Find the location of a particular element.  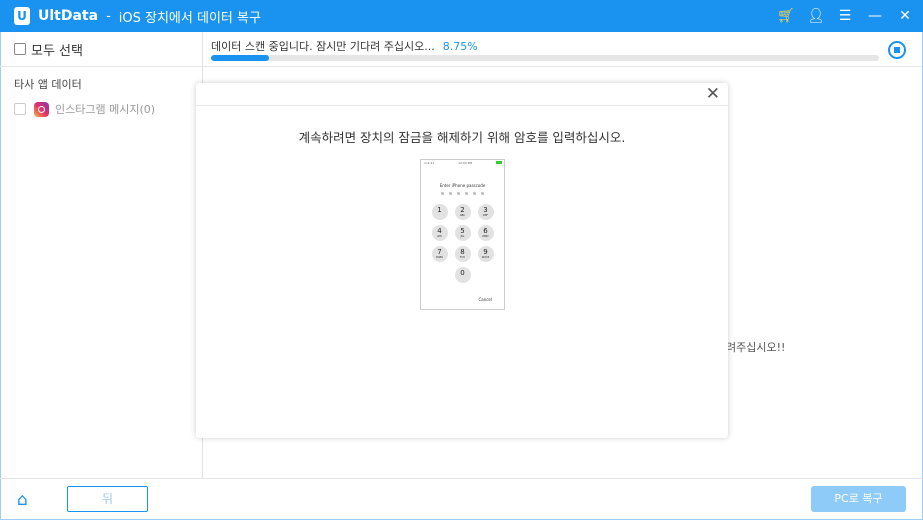

key-letters: WXYZ is located at coordinates (485, 257).